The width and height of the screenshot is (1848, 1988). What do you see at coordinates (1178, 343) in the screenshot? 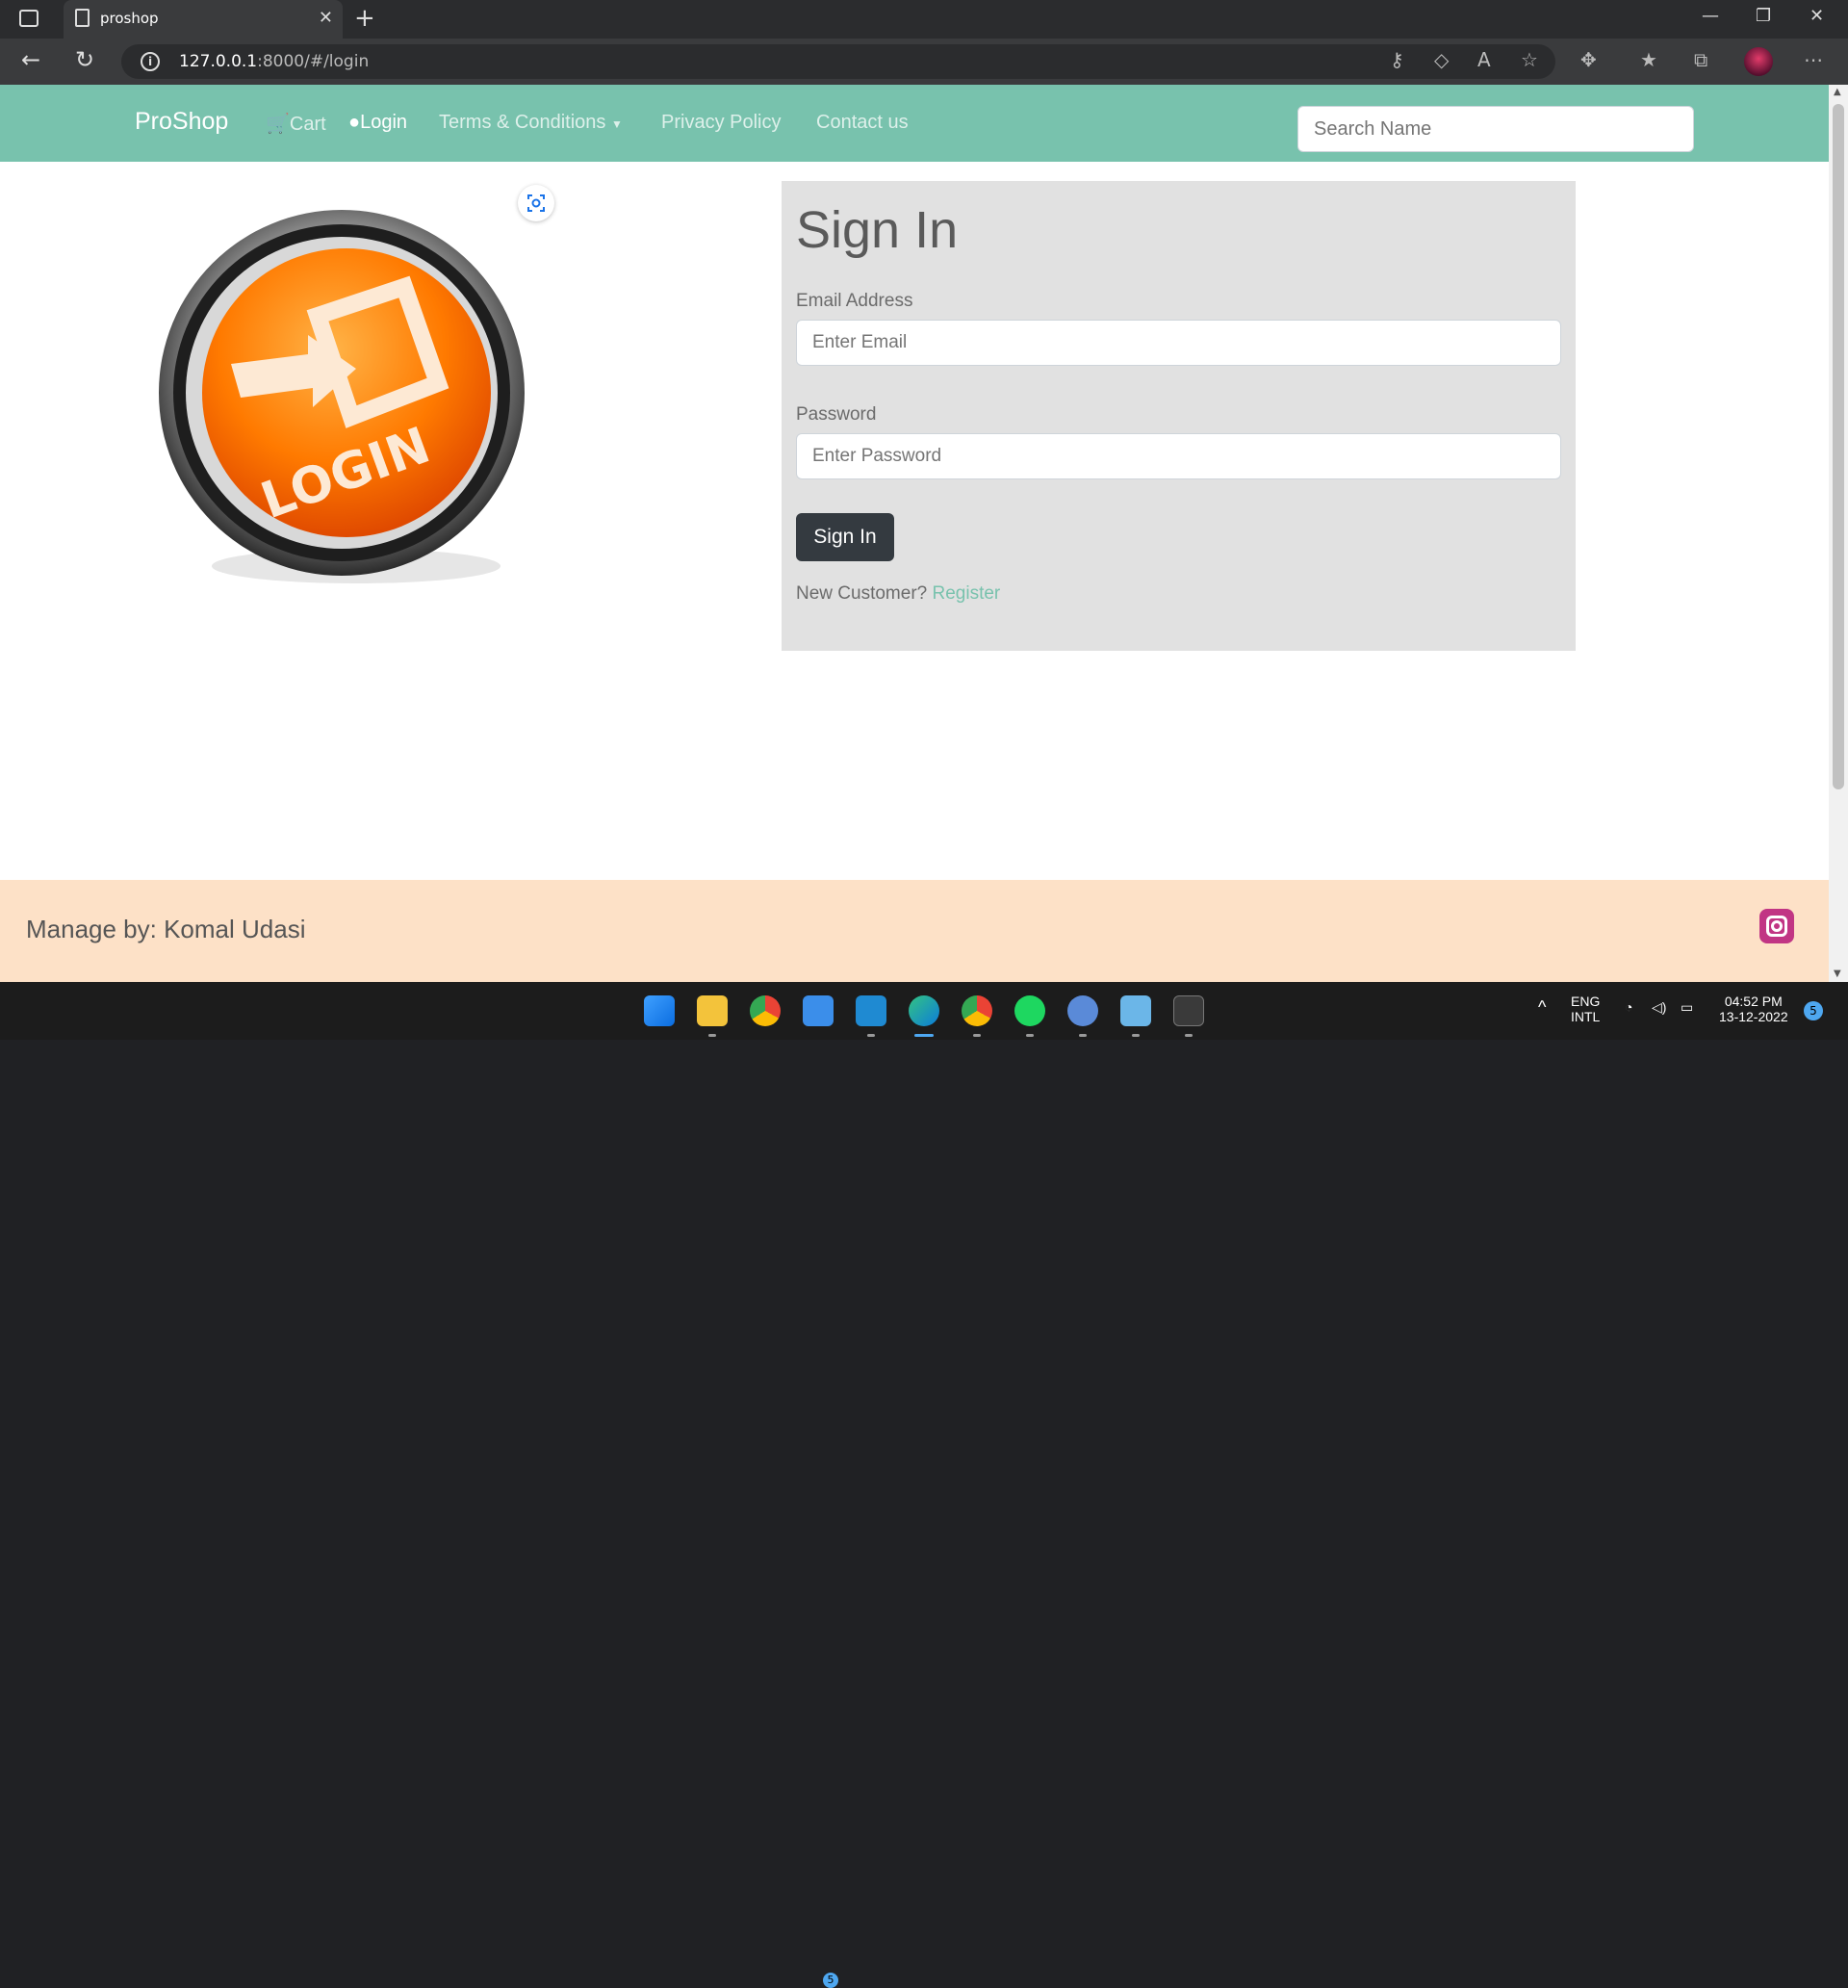
I see `email-field` at bounding box center [1178, 343].